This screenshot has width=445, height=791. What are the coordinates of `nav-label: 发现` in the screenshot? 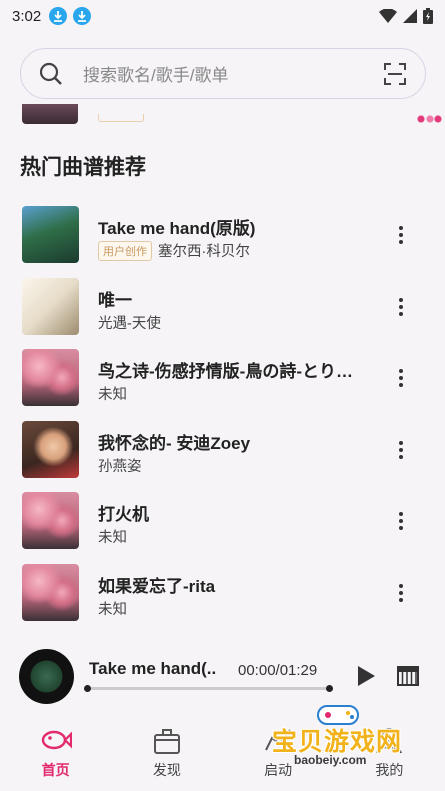 It's located at (166, 770).